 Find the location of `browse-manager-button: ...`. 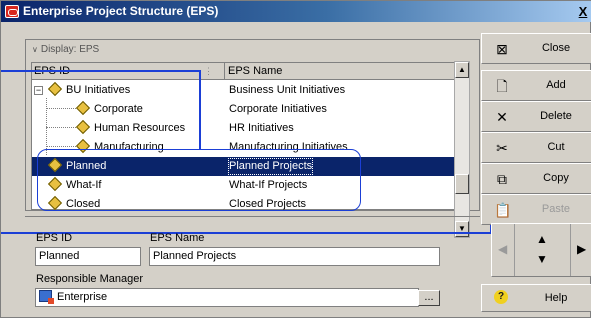

browse-manager-button: ... is located at coordinates (429, 298).